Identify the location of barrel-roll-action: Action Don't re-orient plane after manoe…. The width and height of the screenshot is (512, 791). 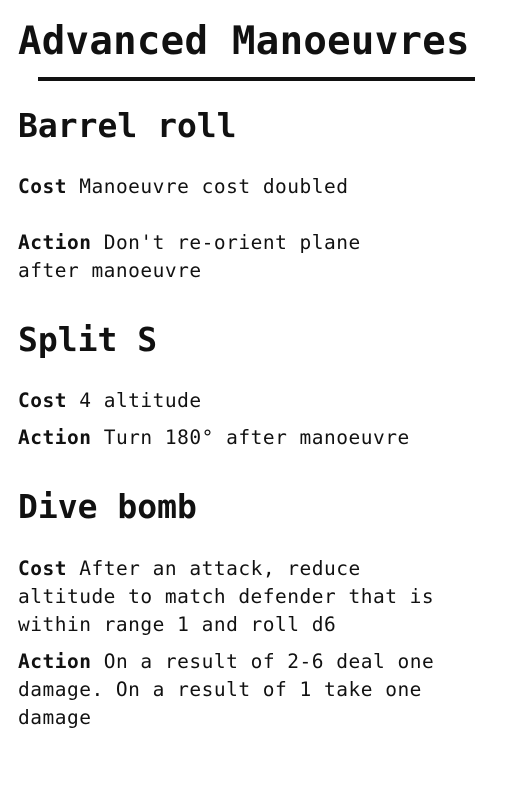
(223, 257).